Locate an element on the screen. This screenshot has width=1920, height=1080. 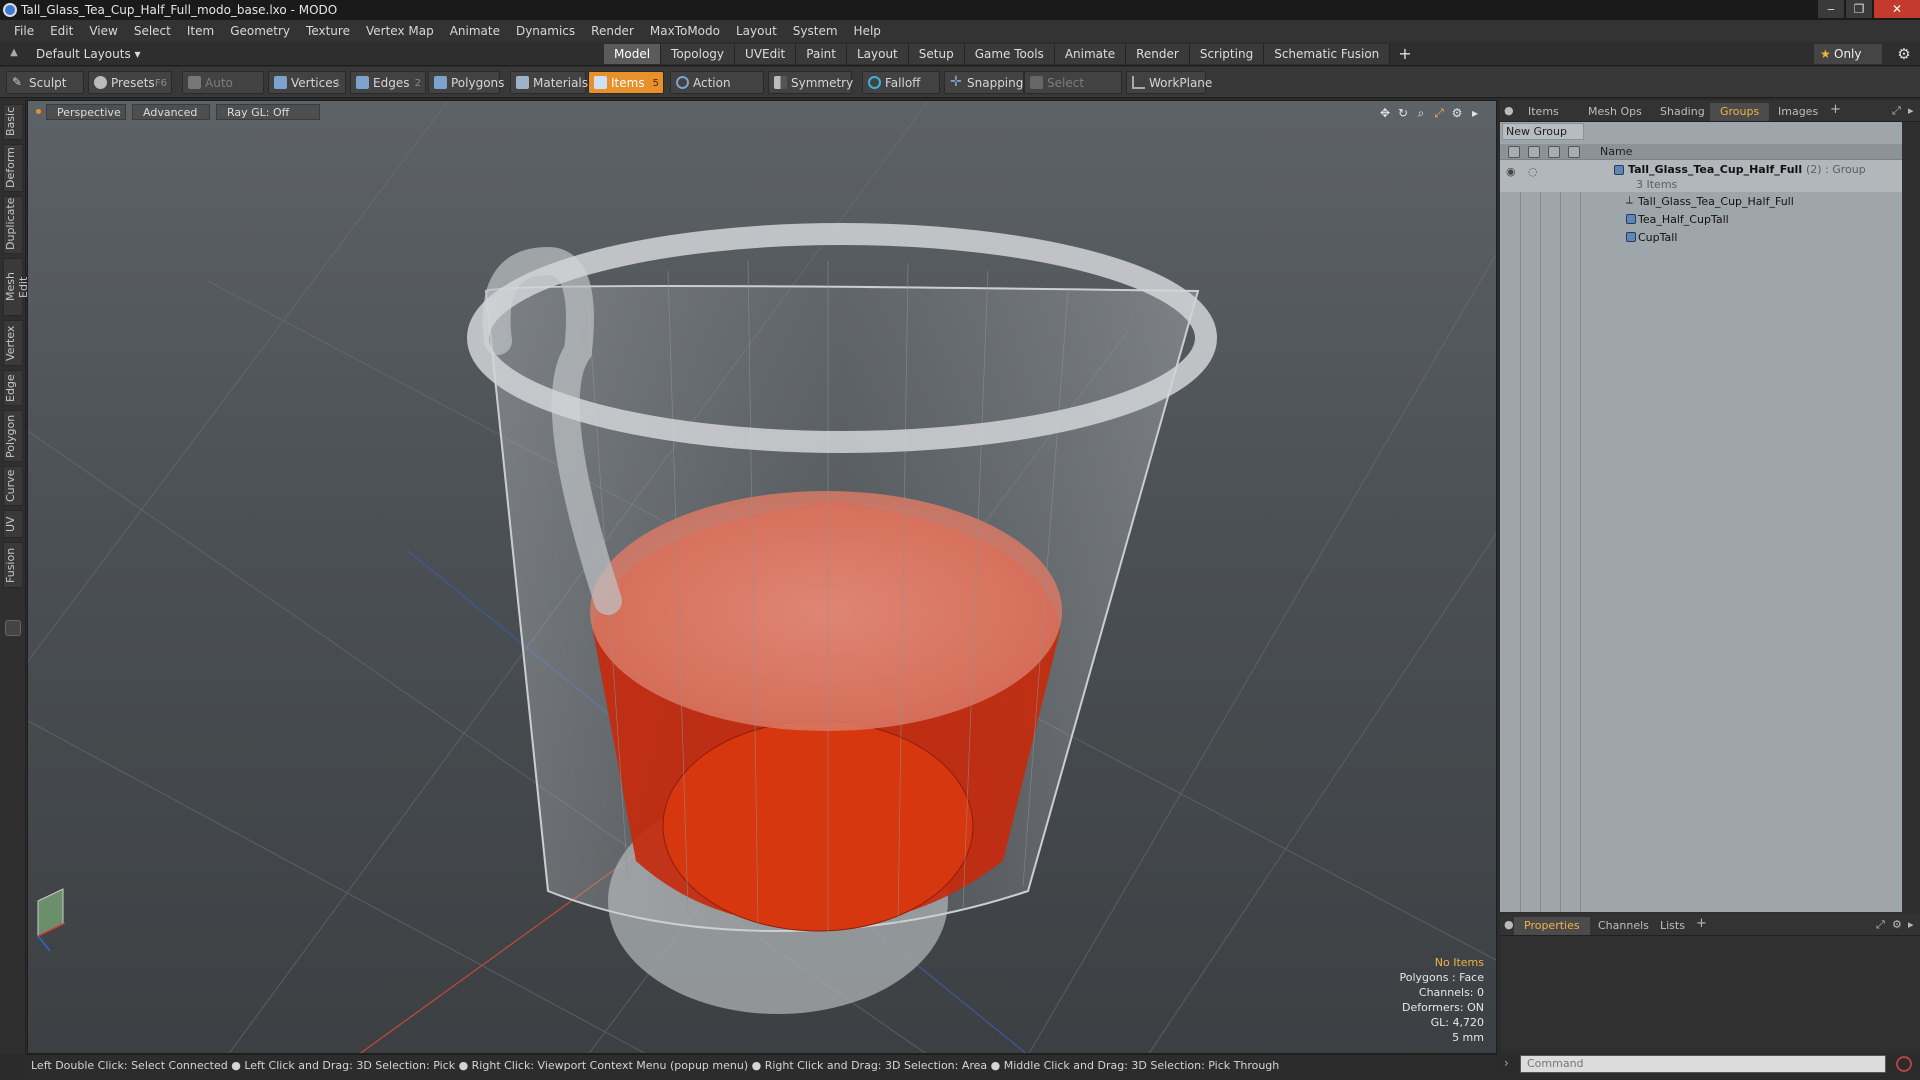
select-header-icon is located at coordinates (1574, 152).